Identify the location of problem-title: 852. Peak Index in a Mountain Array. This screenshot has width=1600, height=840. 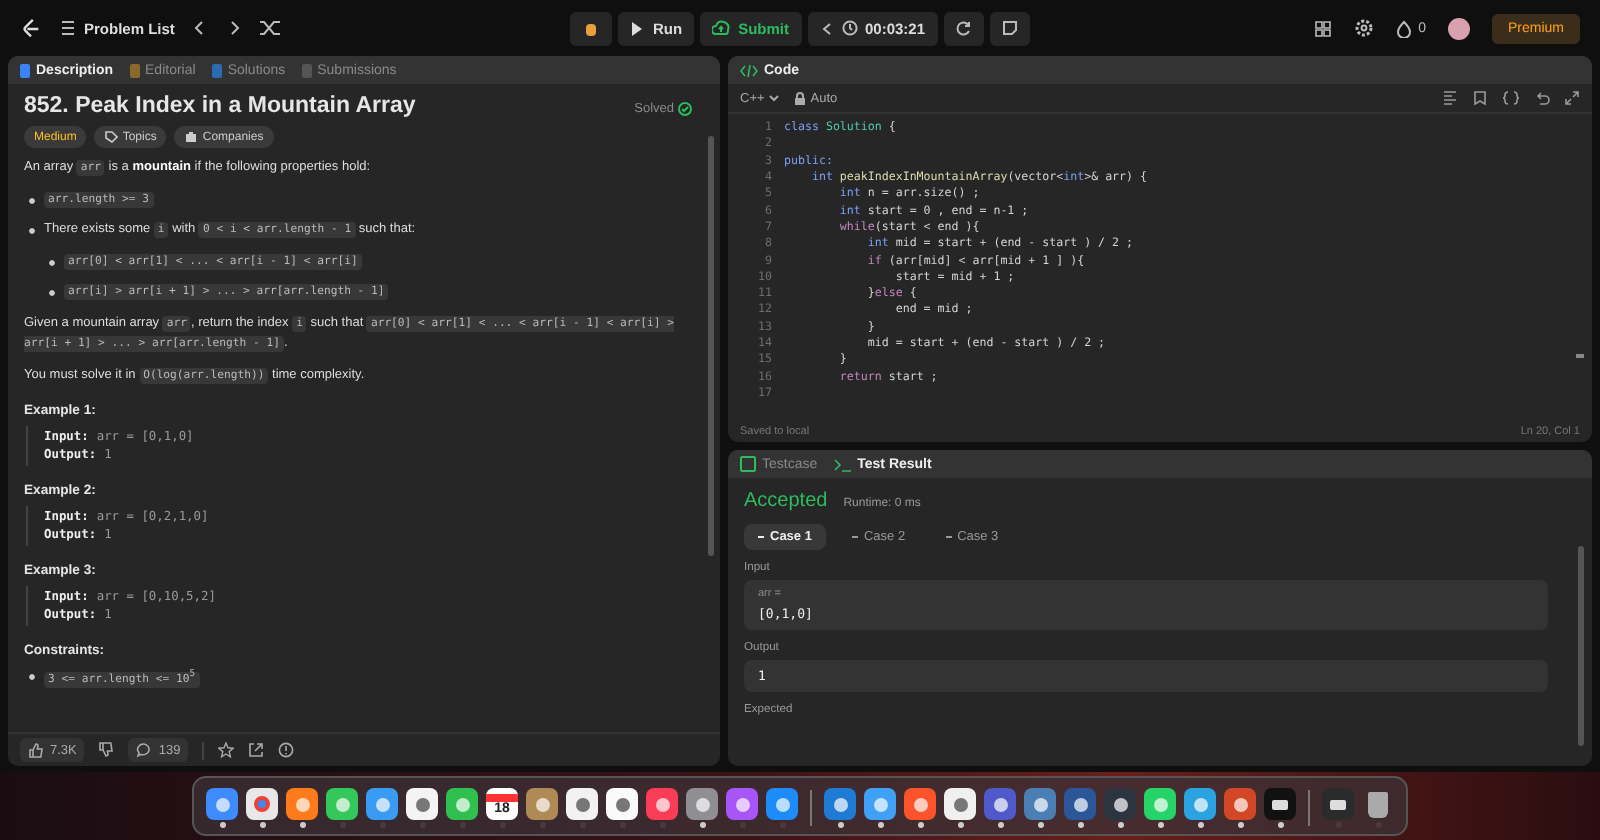
(220, 106).